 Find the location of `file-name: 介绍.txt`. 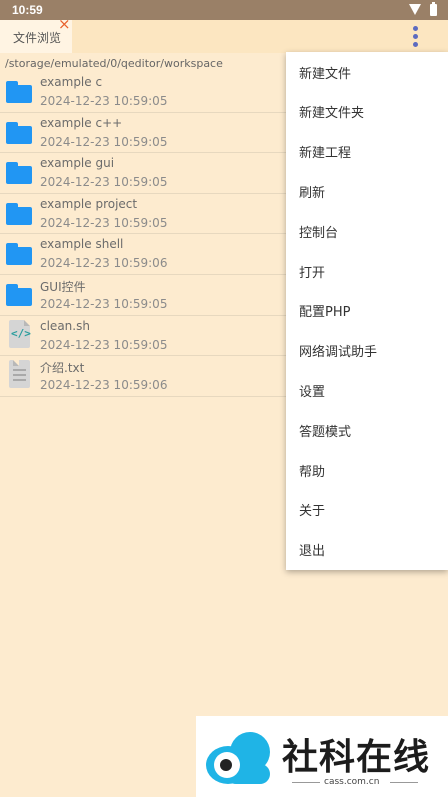

file-name: 介绍.txt is located at coordinates (62, 368).